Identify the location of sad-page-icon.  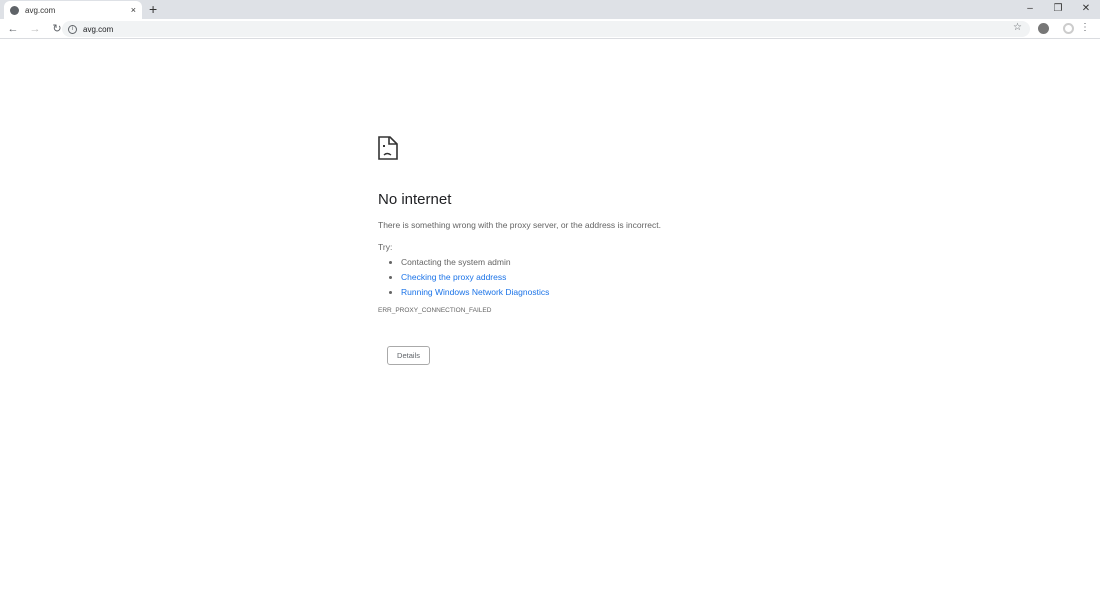
(388, 148).